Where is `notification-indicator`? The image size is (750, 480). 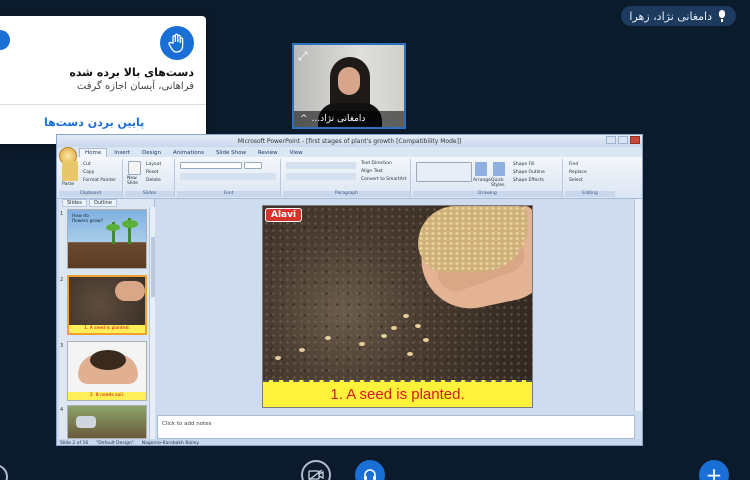
notification-indicator is located at coordinates (5, 40).